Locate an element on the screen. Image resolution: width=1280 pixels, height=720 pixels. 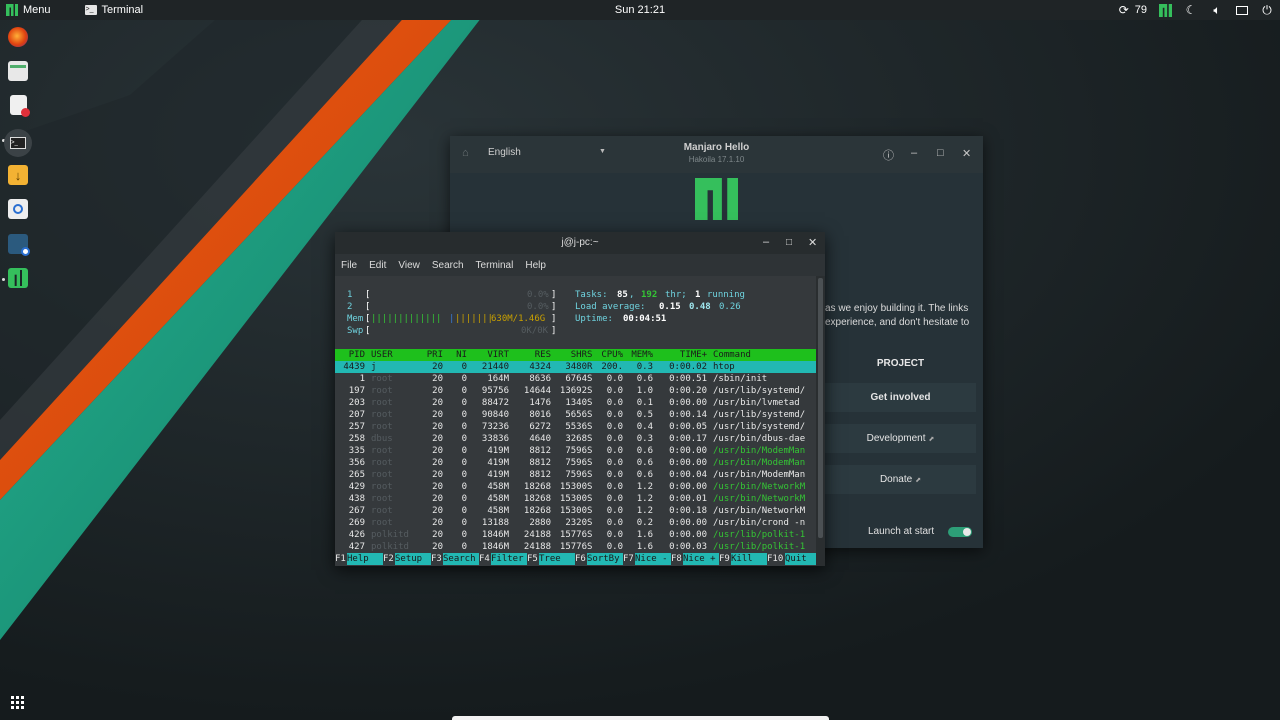
cell-command: /usr/bin/NetworkM is located at coordinates (759, 487).